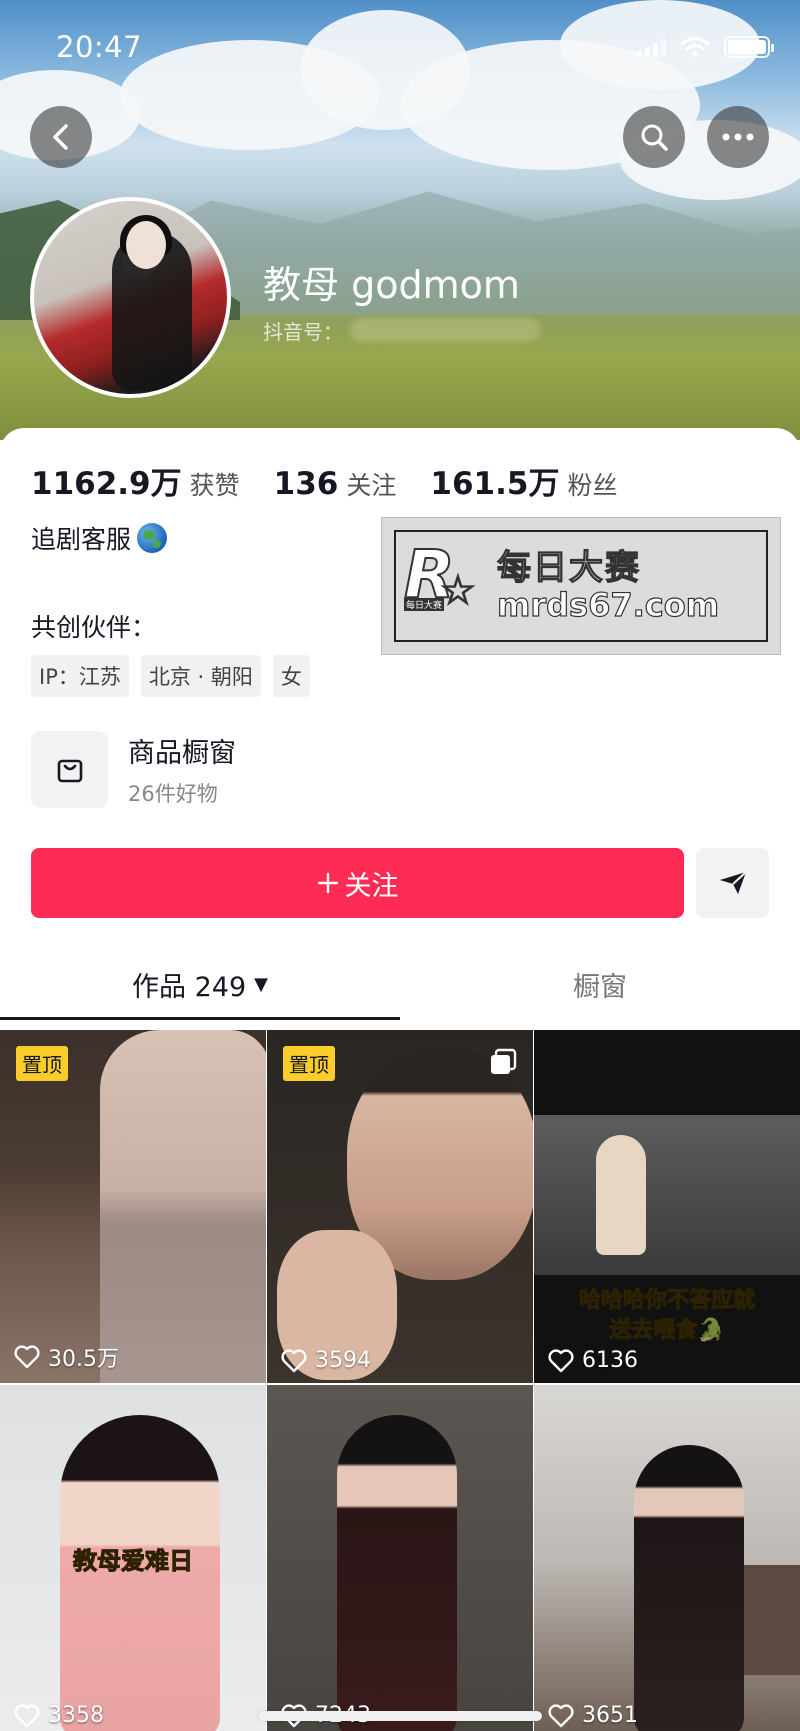 This screenshot has width=800, height=1731. Describe the element at coordinates (291, 676) in the screenshot. I see `tag-gender: 女` at that location.